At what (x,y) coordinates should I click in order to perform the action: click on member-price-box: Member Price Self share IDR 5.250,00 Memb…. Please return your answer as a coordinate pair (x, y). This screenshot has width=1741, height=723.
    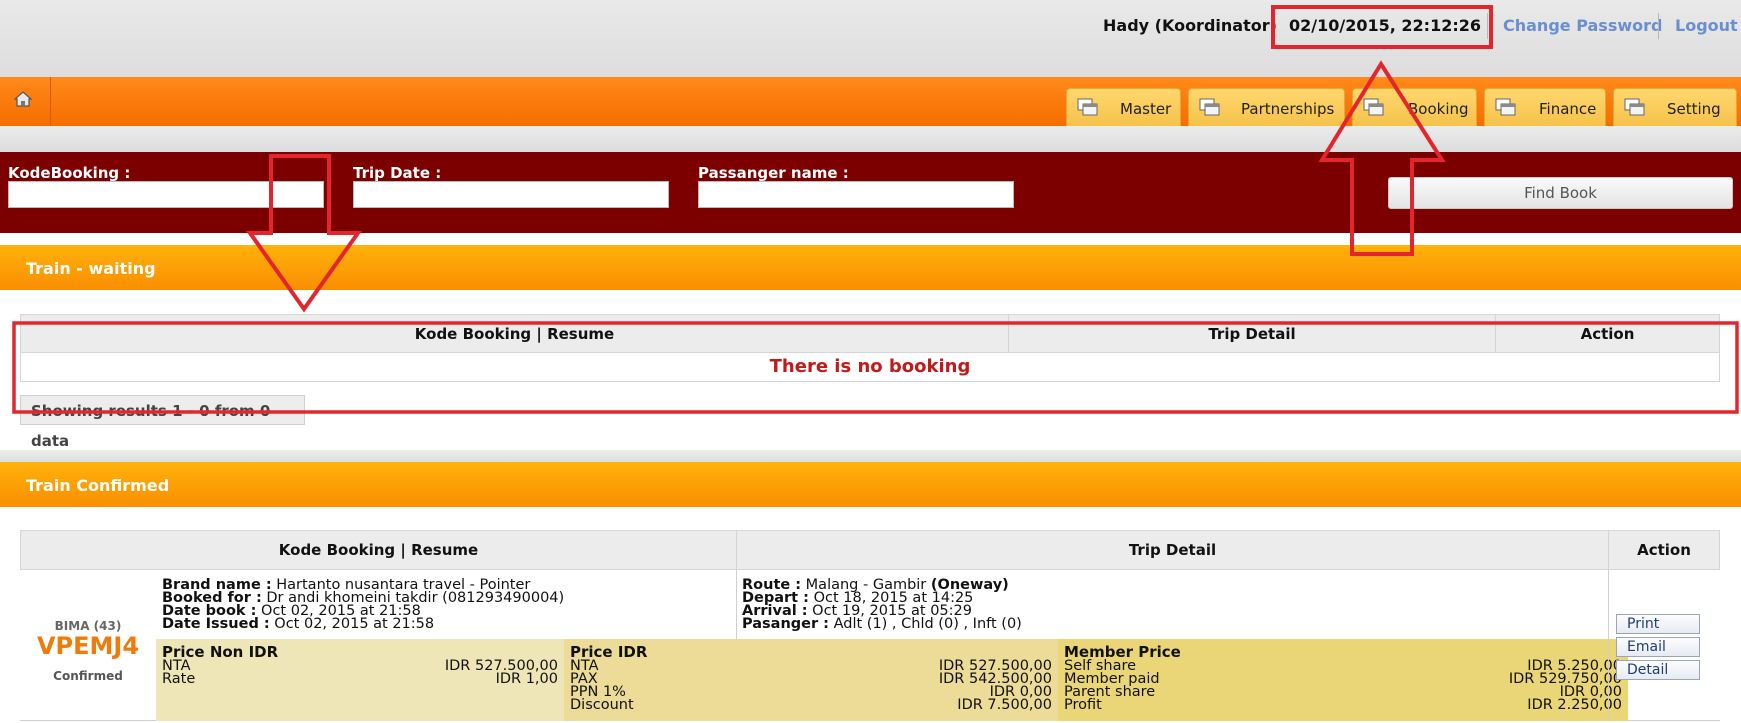
    Looking at the image, I should click on (1343, 680).